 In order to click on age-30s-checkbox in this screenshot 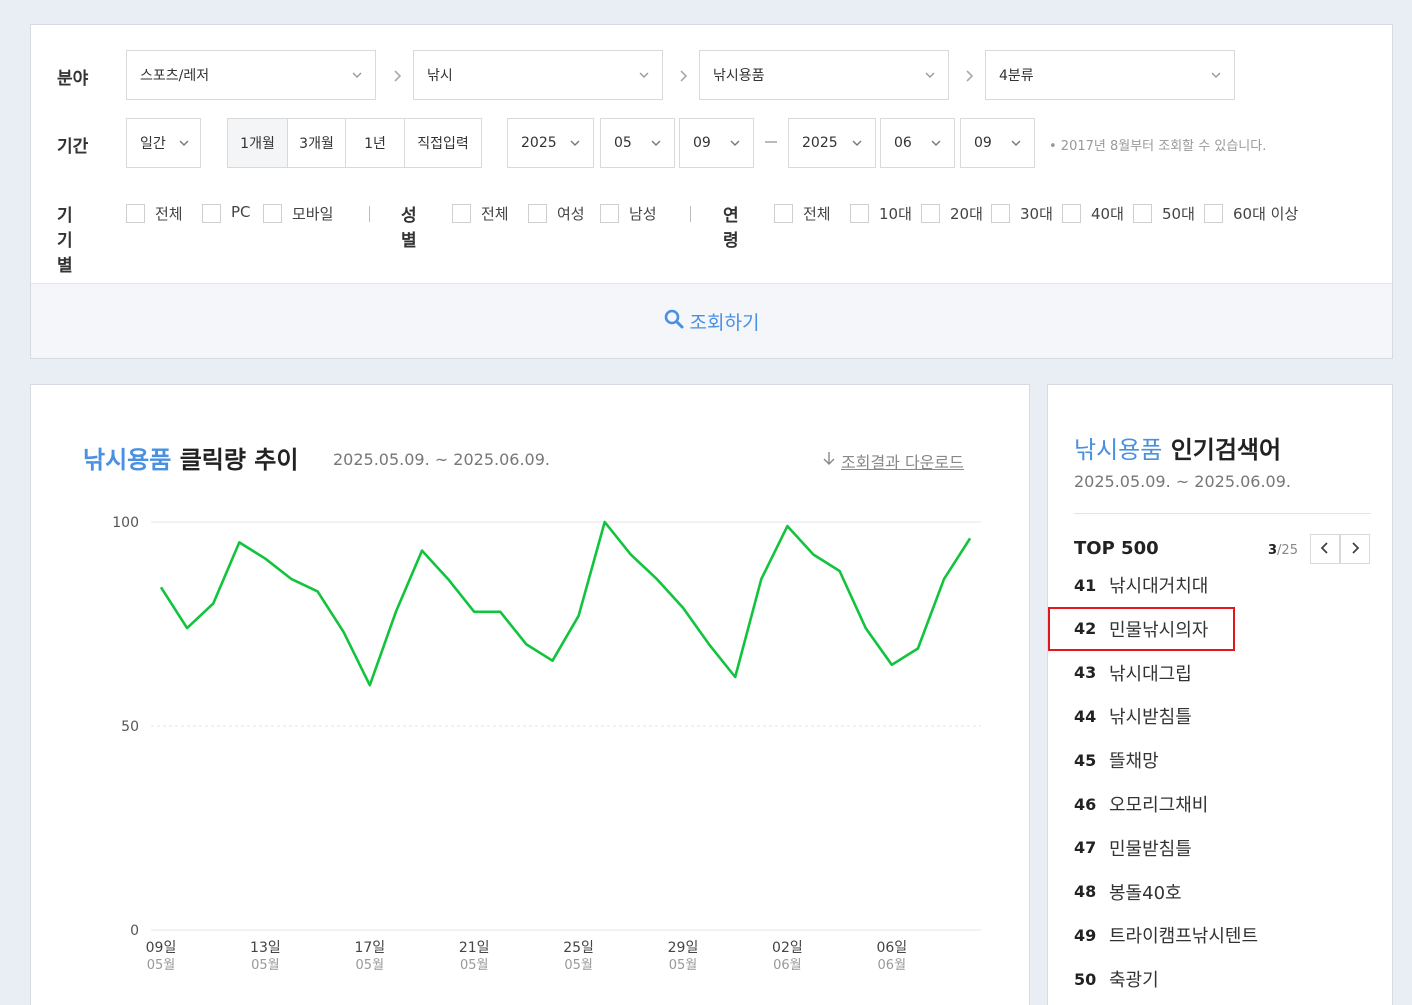, I will do `click(1000, 213)`.